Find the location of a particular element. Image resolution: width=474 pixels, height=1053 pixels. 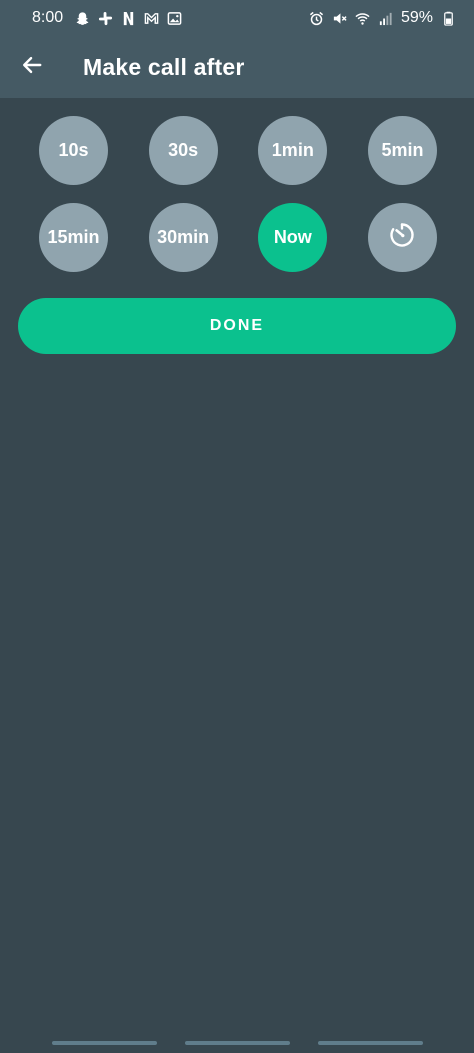

gallery-icon is located at coordinates (174, 18).